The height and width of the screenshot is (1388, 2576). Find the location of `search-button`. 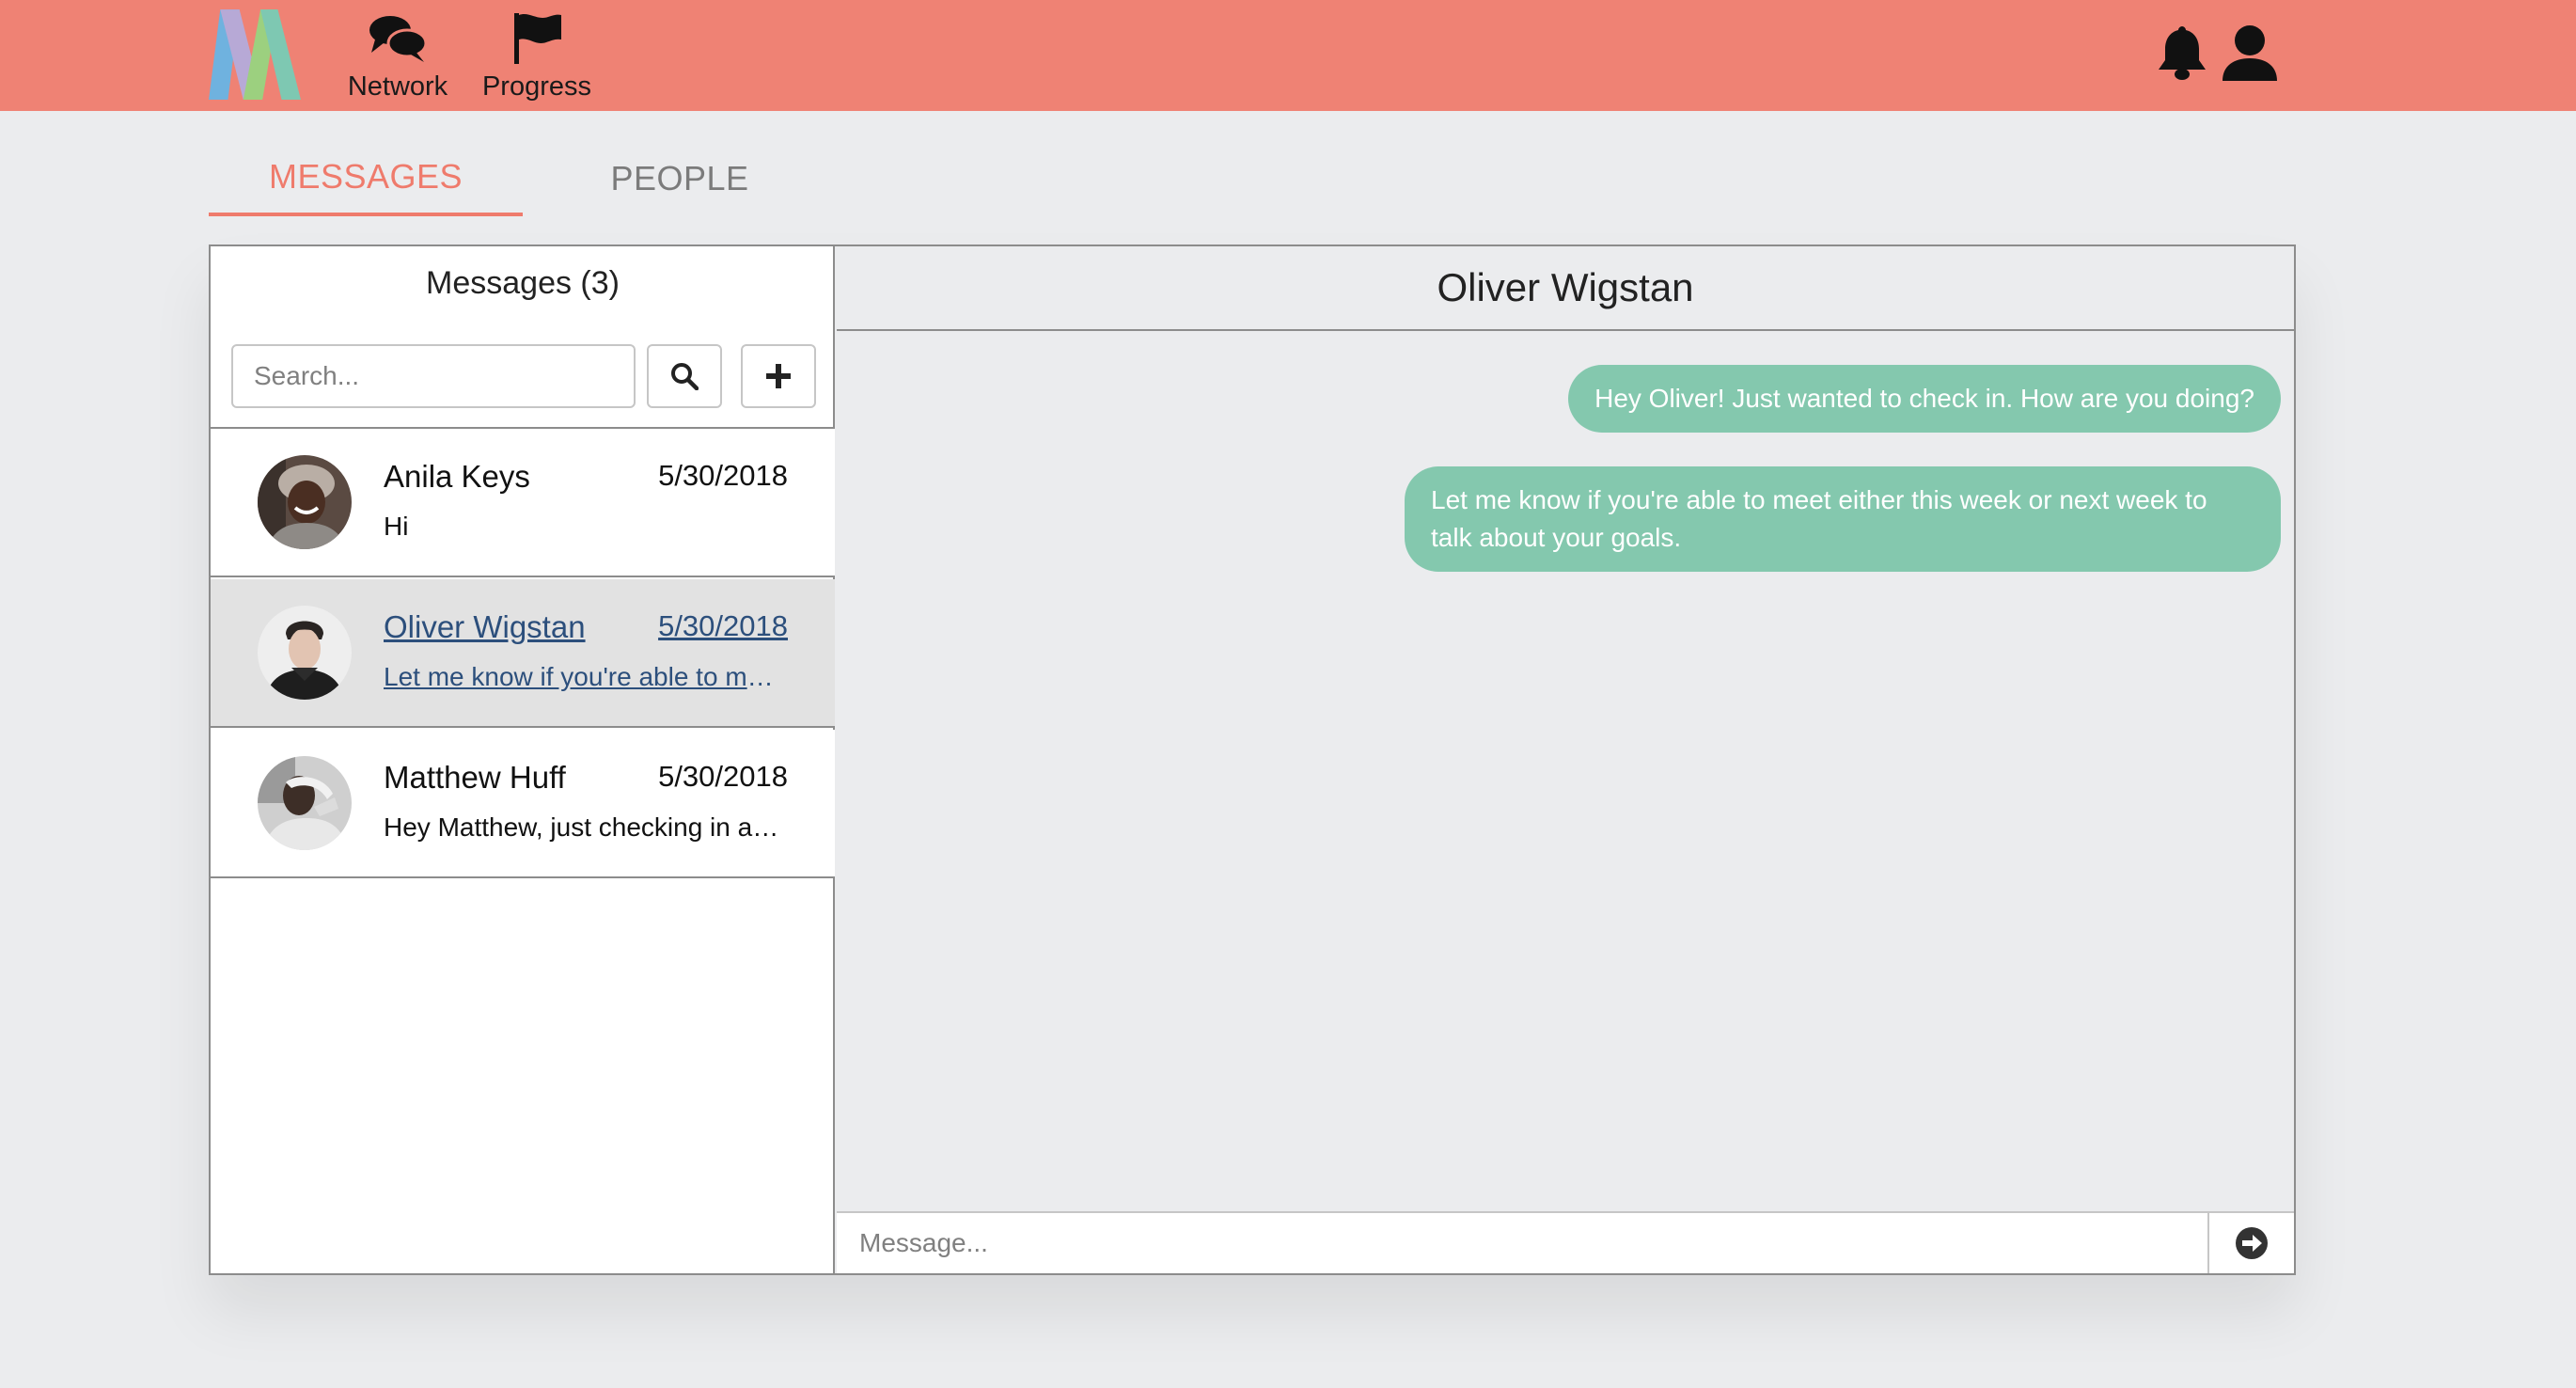

search-button is located at coordinates (685, 376).